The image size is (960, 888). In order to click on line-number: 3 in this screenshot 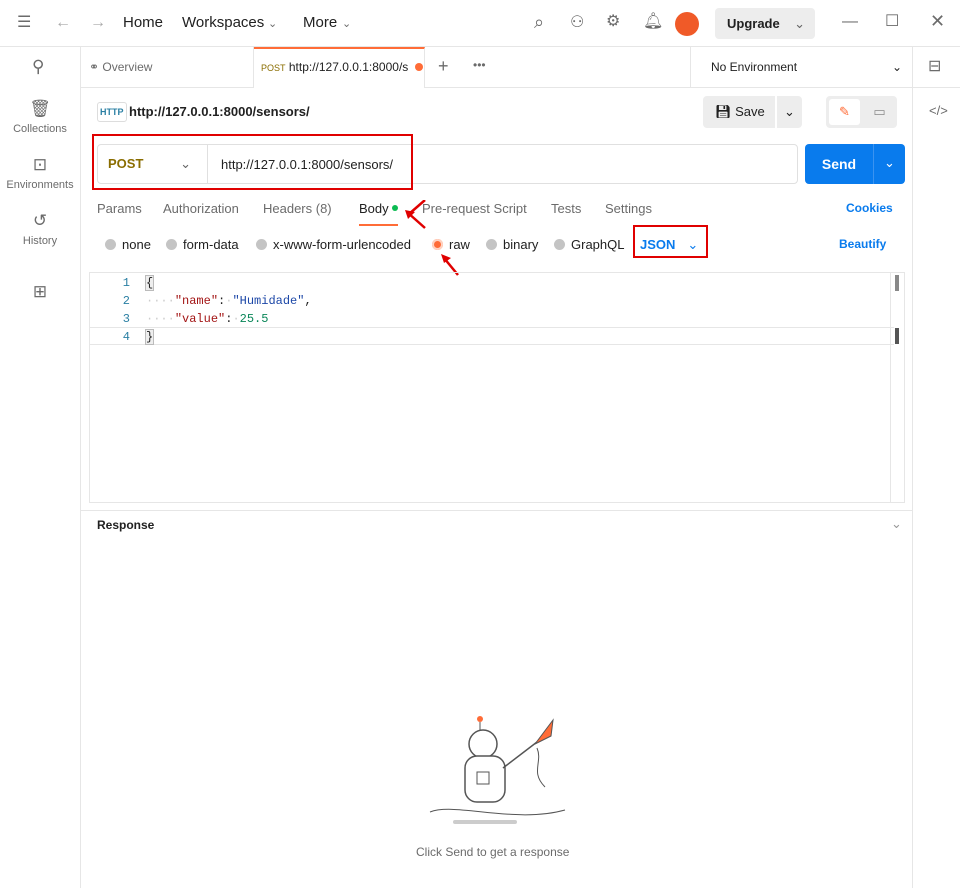, I will do `click(126, 319)`.